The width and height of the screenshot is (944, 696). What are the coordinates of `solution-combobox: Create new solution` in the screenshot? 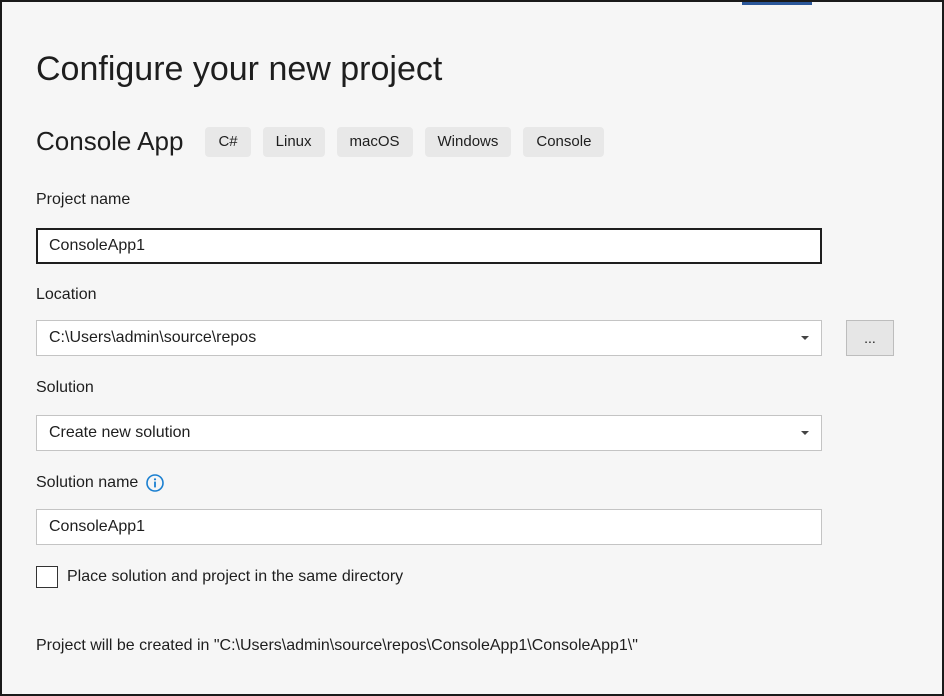 It's located at (429, 433).